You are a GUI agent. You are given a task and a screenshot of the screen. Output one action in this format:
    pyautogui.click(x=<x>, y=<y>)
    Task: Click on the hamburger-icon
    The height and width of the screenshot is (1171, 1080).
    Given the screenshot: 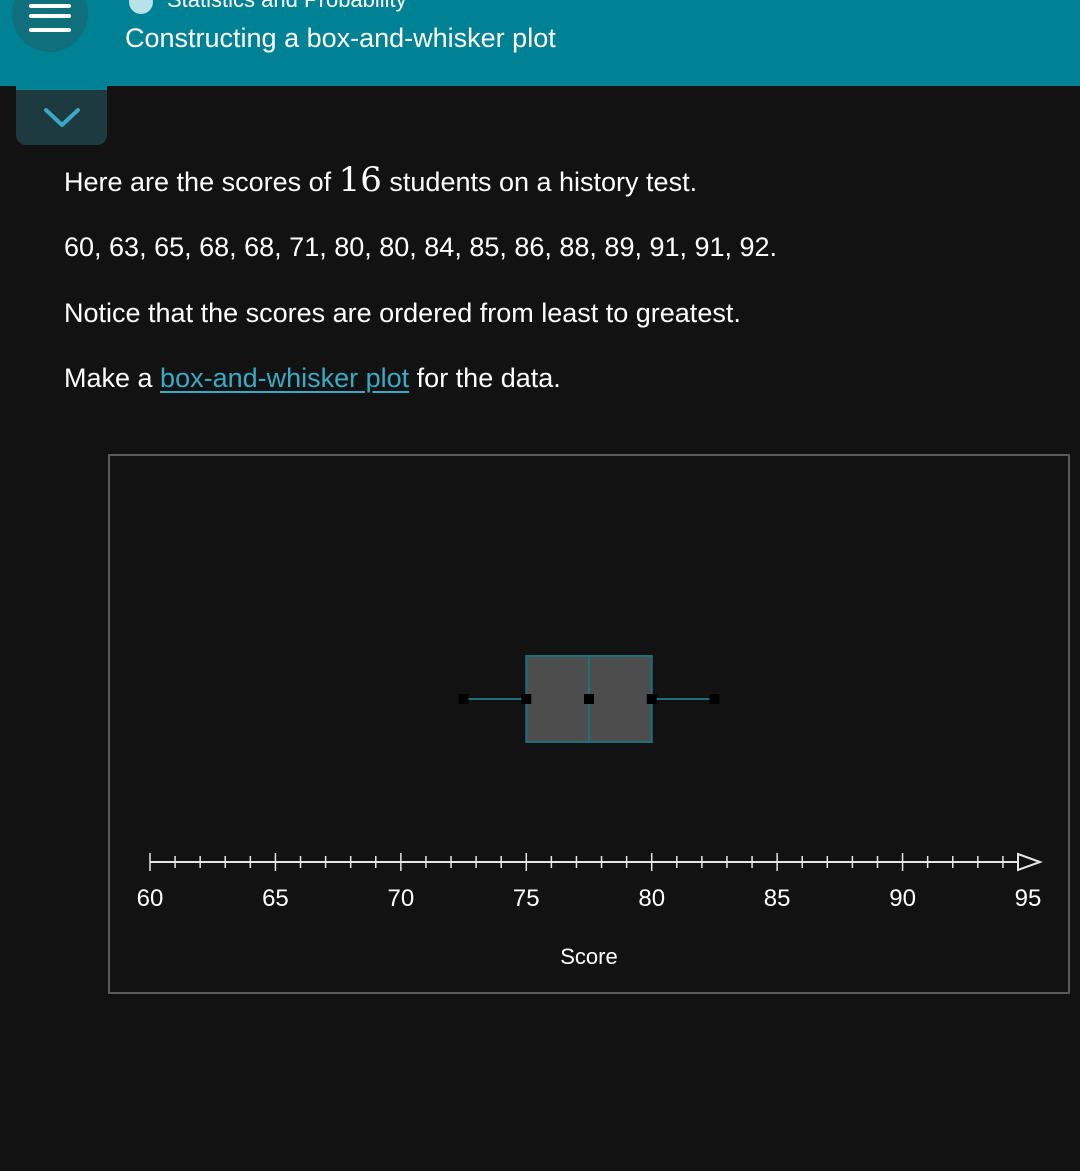 What is the action you would take?
    pyautogui.click(x=50, y=6)
    